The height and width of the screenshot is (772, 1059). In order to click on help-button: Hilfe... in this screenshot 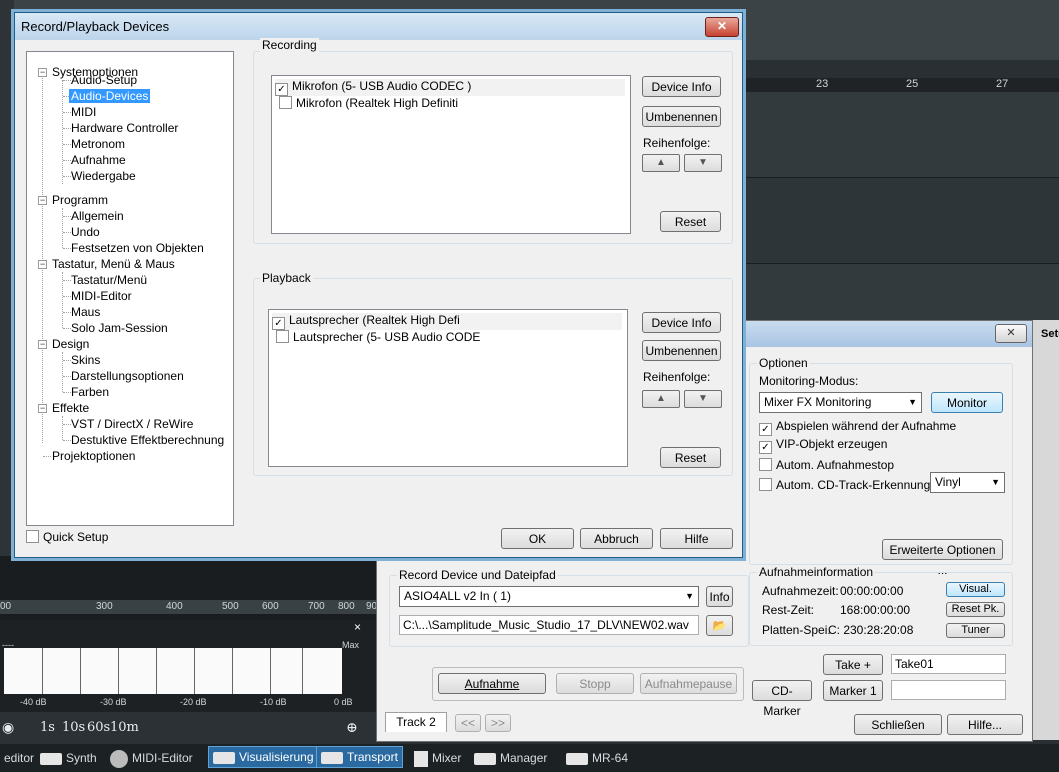, I will do `click(985, 724)`.